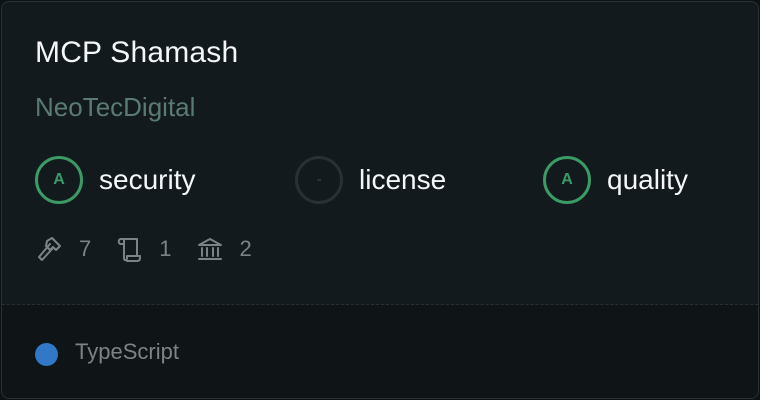 This screenshot has width=760, height=400. I want to click on quality-label: quality, so click(647, 179).